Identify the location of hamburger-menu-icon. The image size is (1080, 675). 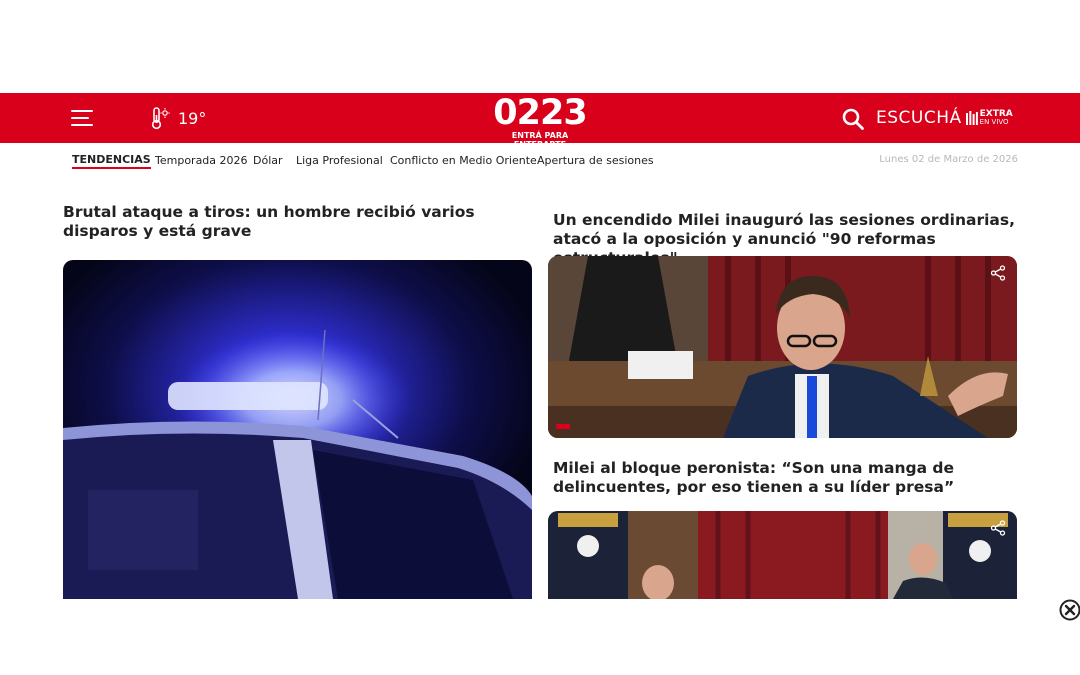
(82, 118).